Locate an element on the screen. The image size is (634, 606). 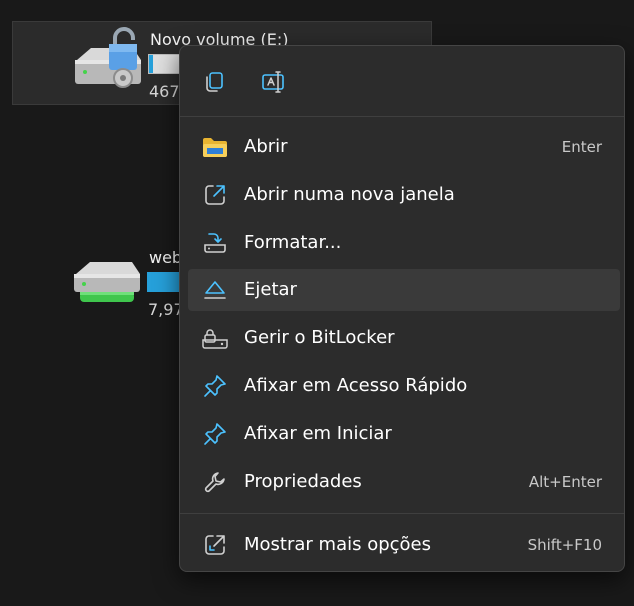
menu-item-properties: Propriedades Alt+Enter is located at coordinates (404, 482).